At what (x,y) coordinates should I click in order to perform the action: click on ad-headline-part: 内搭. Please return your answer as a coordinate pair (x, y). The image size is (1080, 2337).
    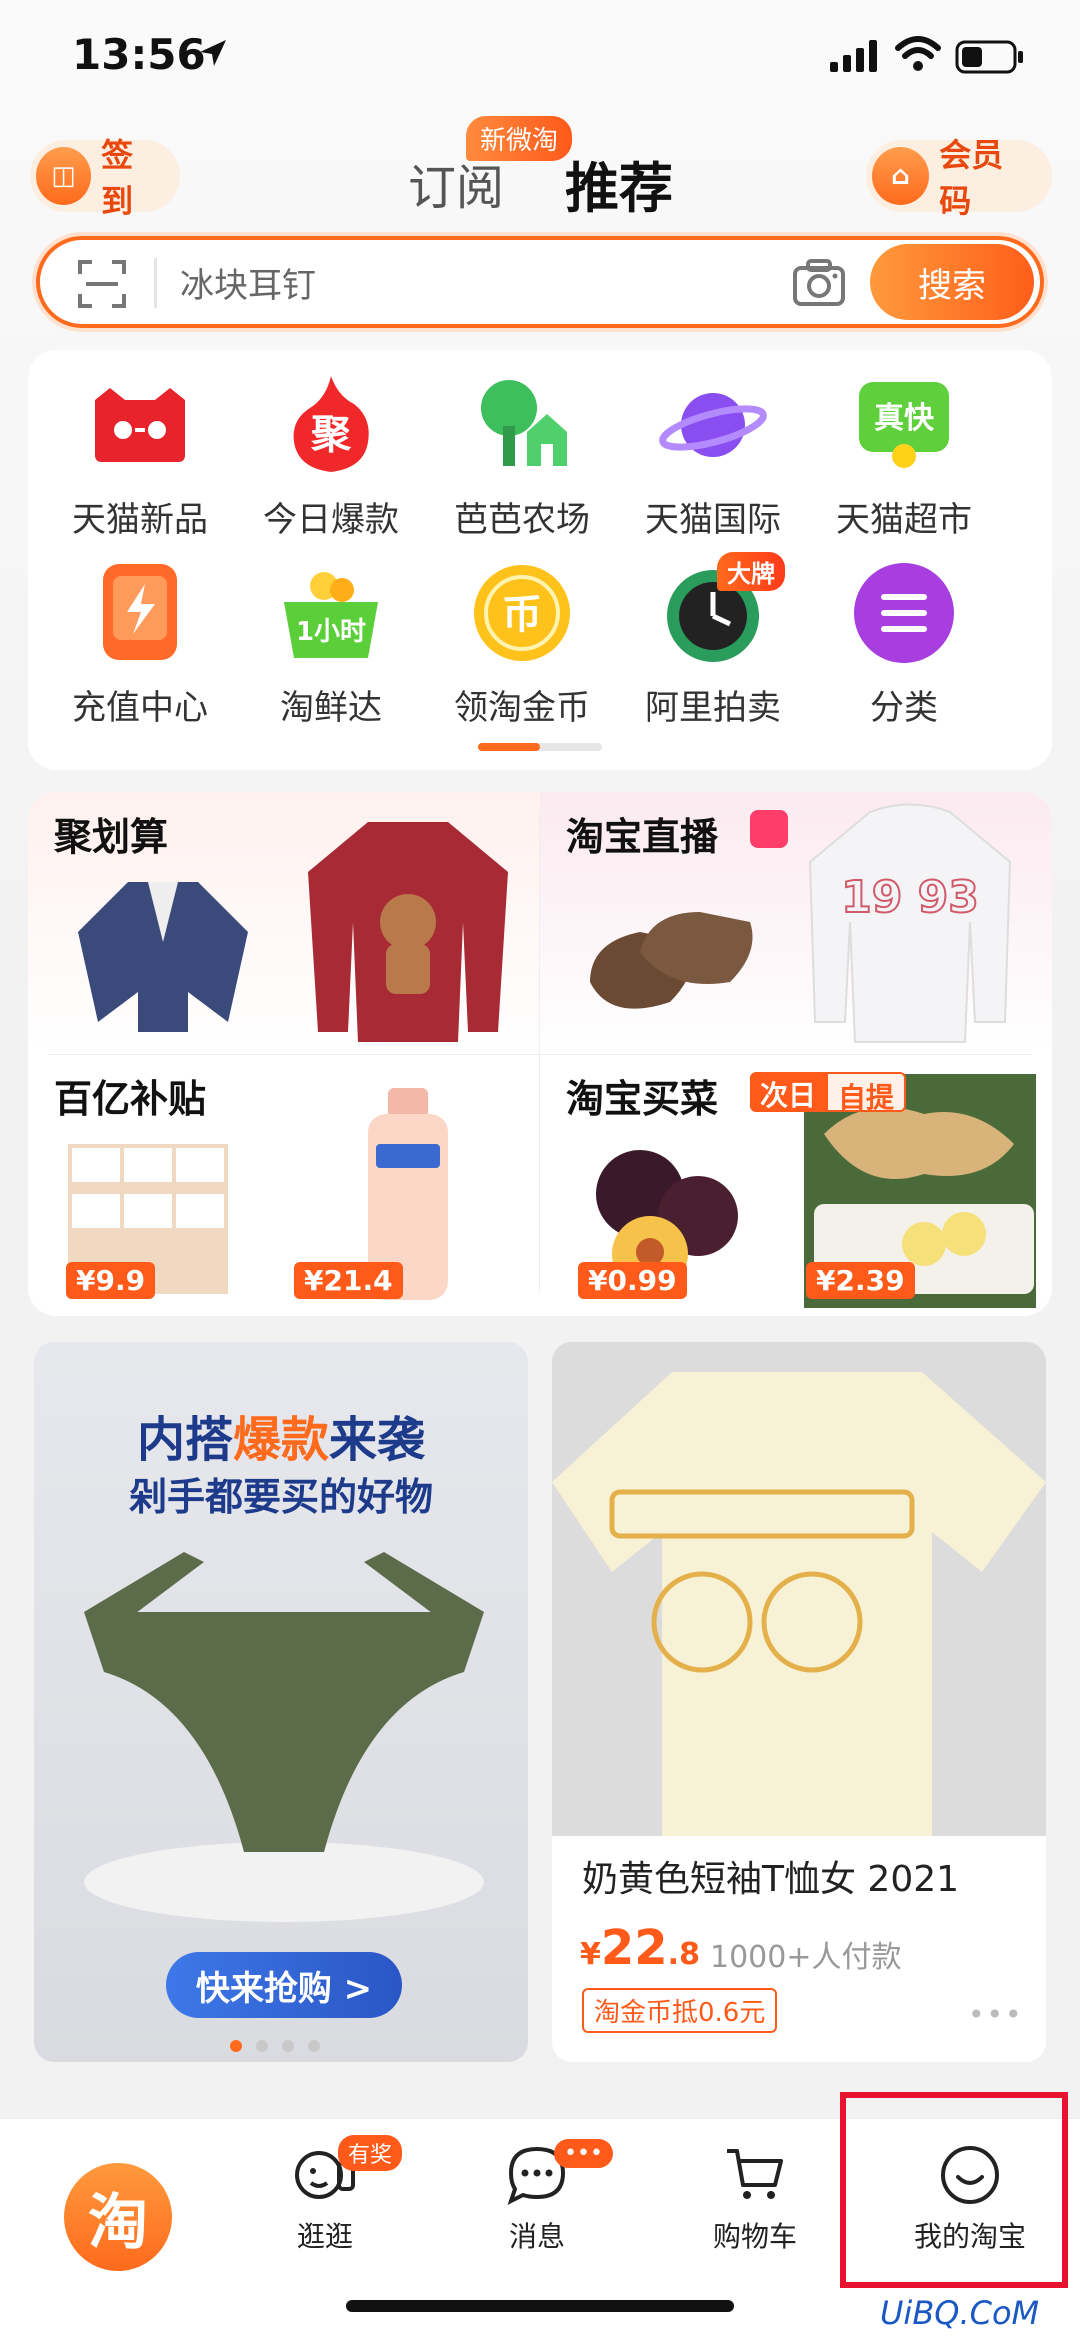
    Looking at the image, I should click on (184, 1440).